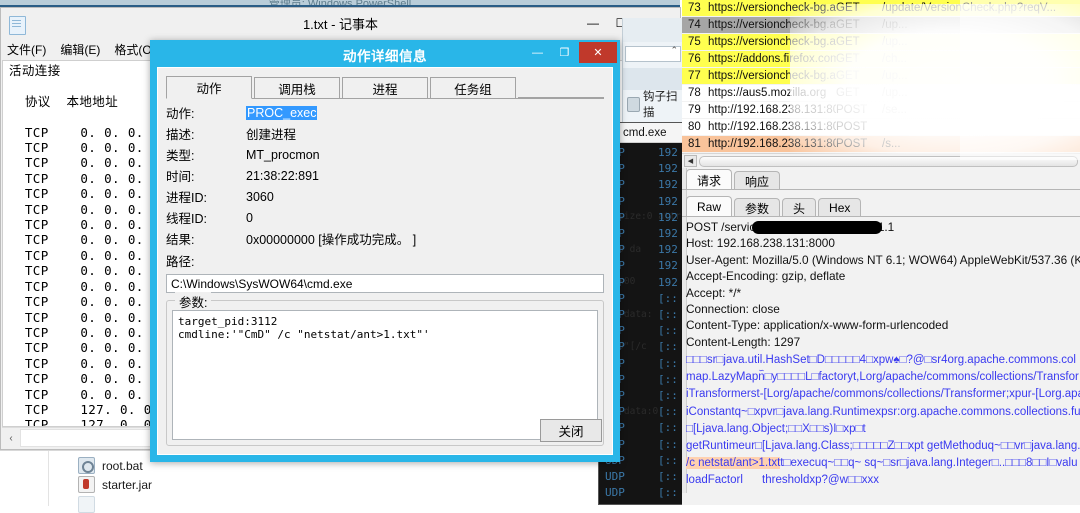 This screenshot has width=1080, height=513. Describe the element at coordinates (115, 484) in the screenshot. I see `list-item: starter.jar` at that location.